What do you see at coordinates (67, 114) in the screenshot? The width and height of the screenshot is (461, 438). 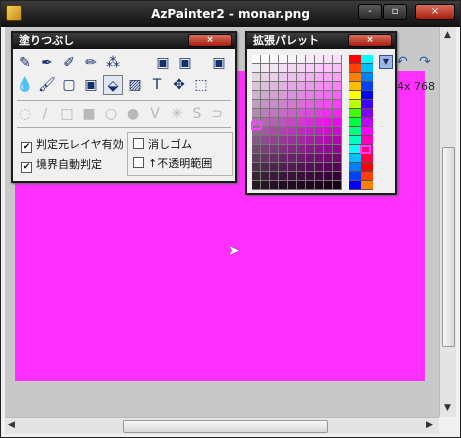 I see `rect-sub-tool-icon: □` at bounding box center [67, 114].